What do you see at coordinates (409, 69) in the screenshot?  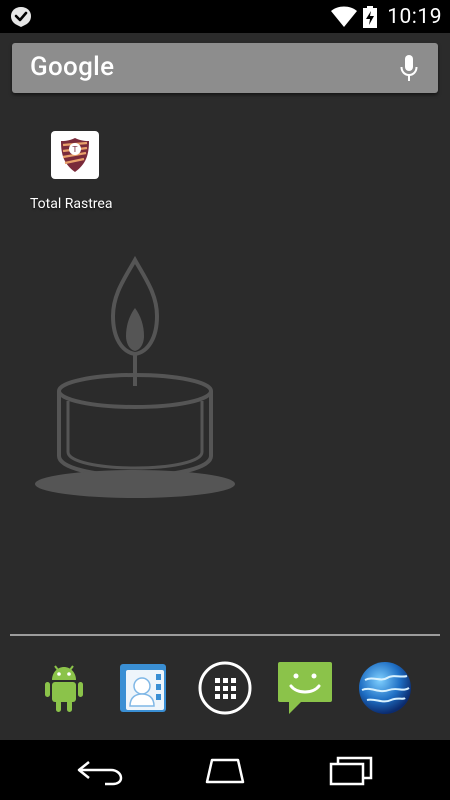 I see `microphone-icon` at bounding box center [409, 69].